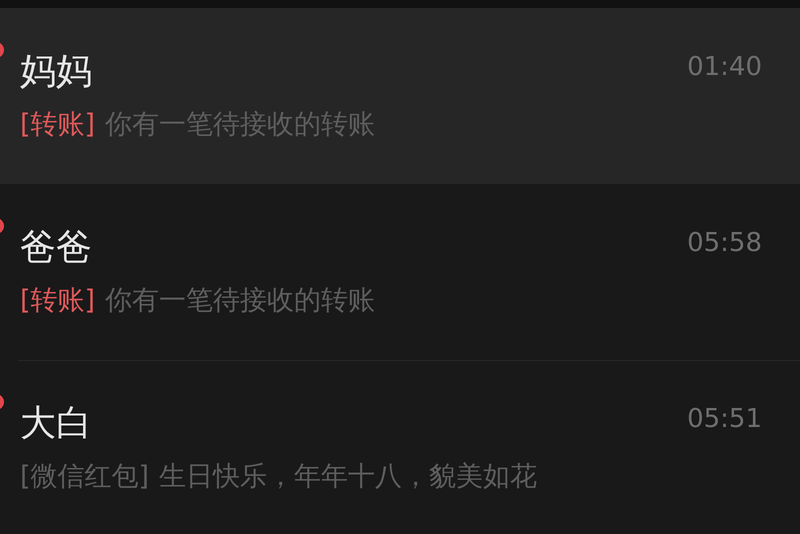 The width and height of the screenshot is (800, 534). What do you see at coordinates (724, 67) in the screenshot?
I see `message-time: 01:40` at bounding box center [724, 67].